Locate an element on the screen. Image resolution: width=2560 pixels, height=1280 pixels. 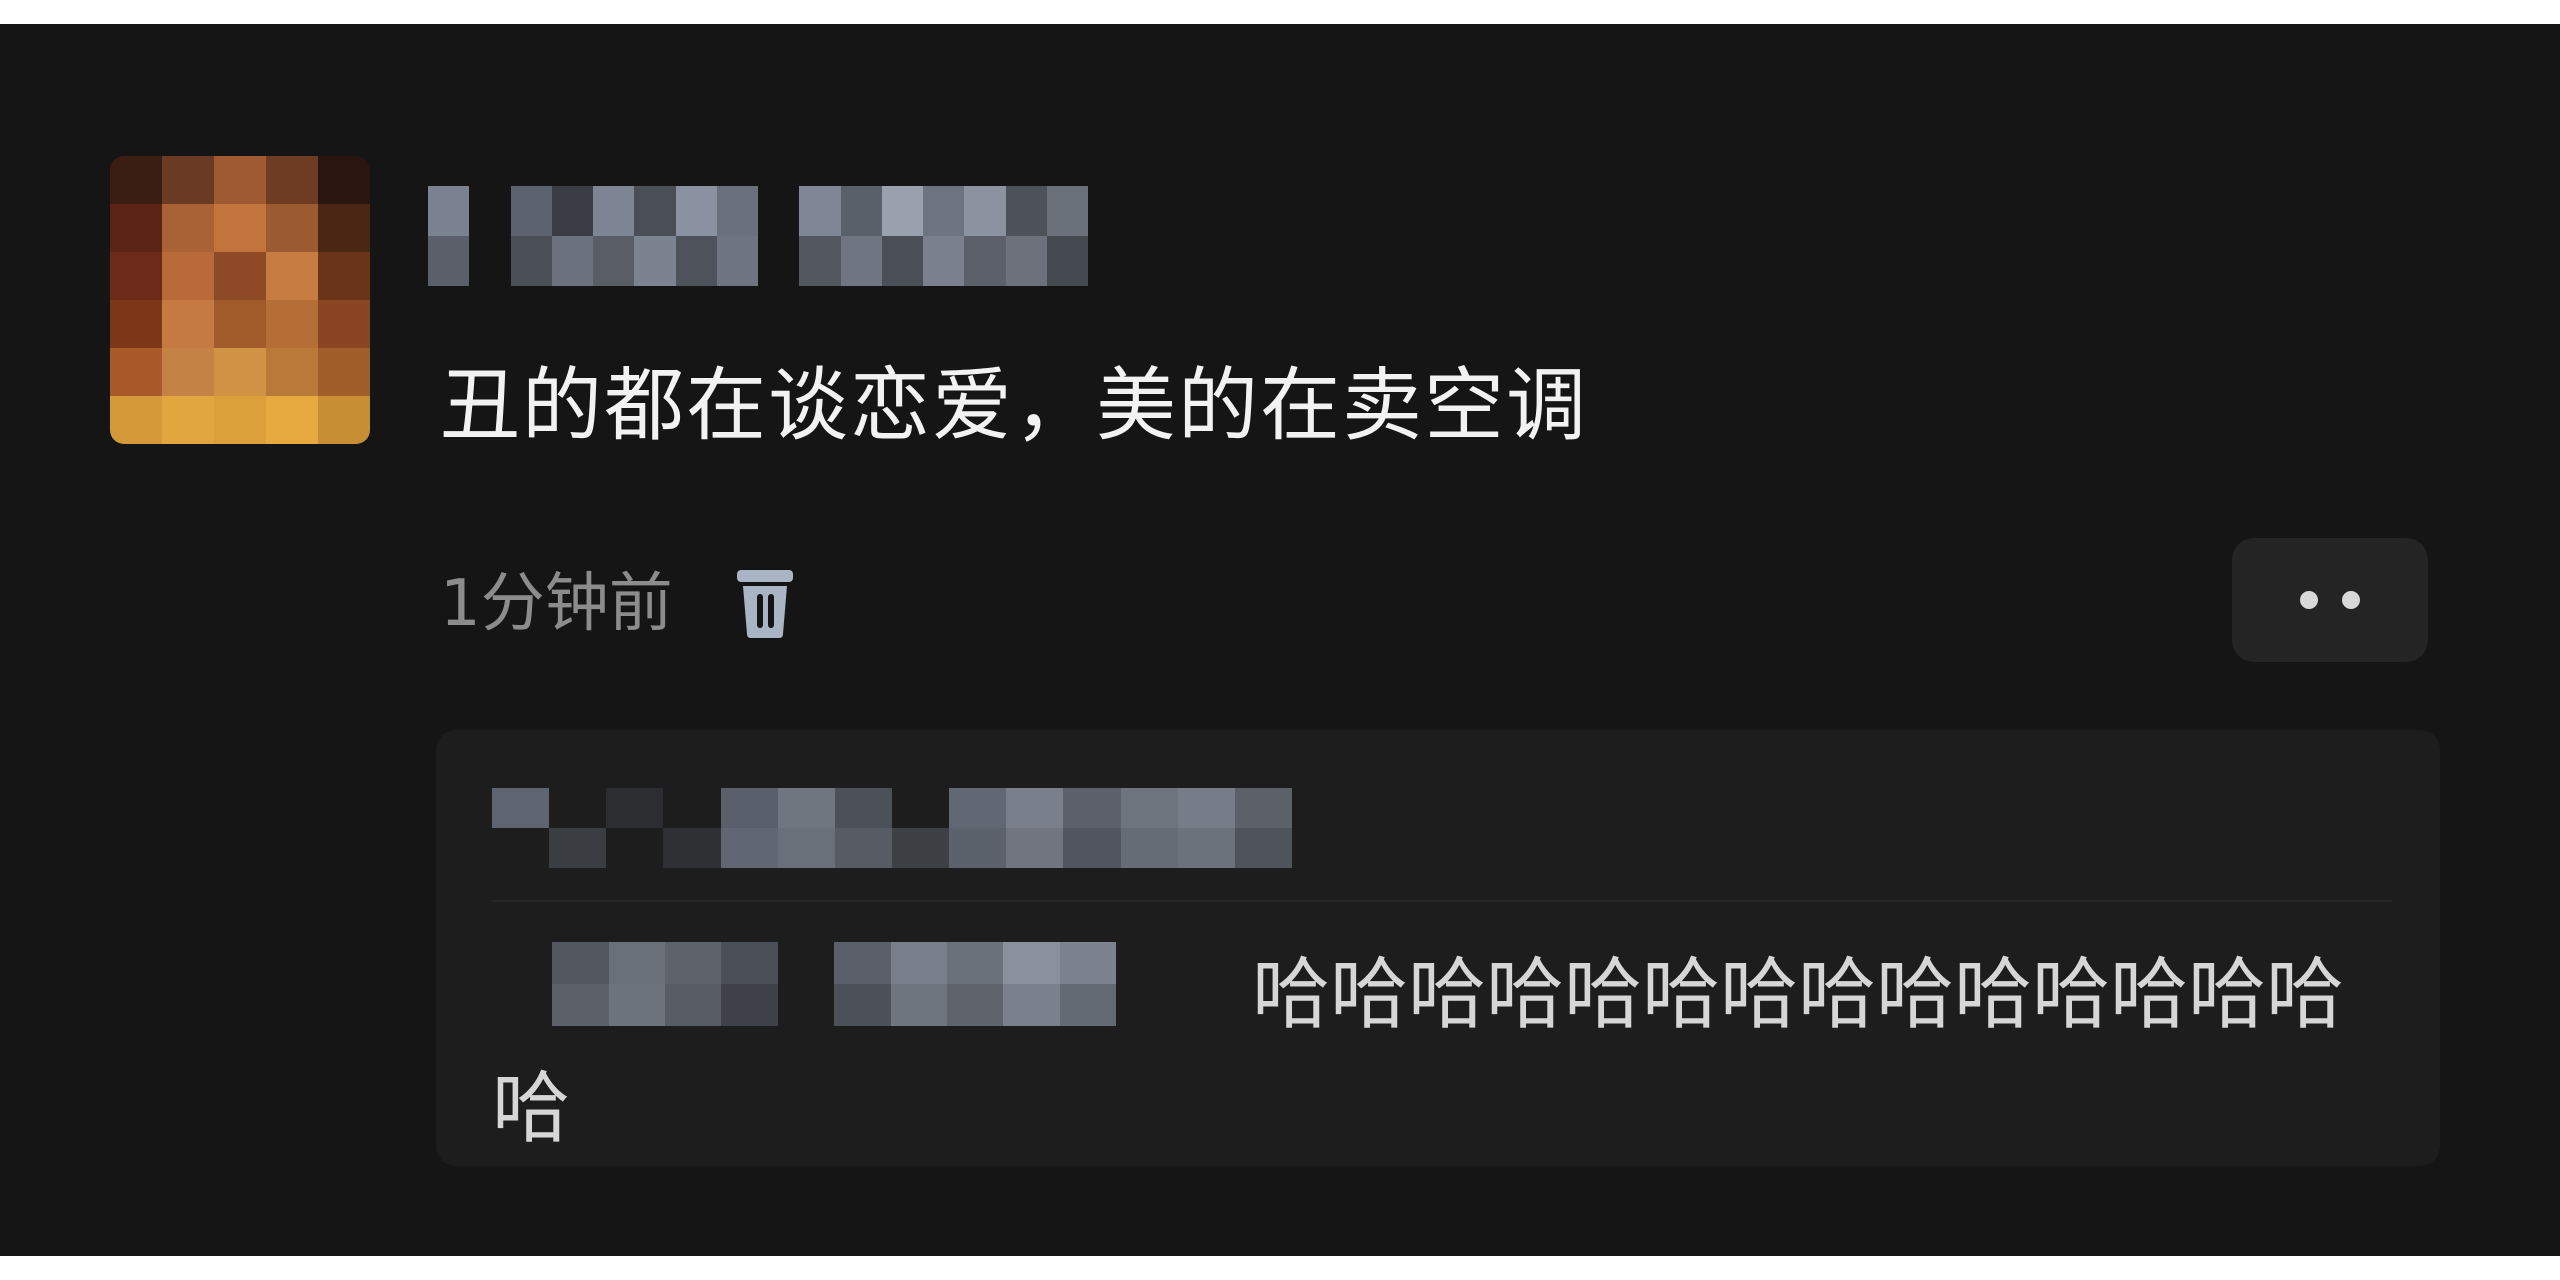
username-blurred is located at coordinates (758, 236).